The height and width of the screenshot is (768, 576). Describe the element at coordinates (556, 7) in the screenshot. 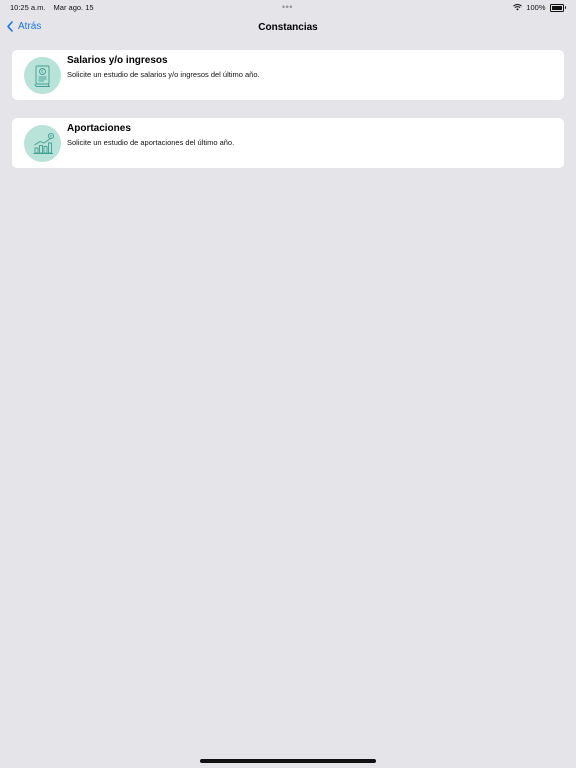

I see `battery-icon` at that location.